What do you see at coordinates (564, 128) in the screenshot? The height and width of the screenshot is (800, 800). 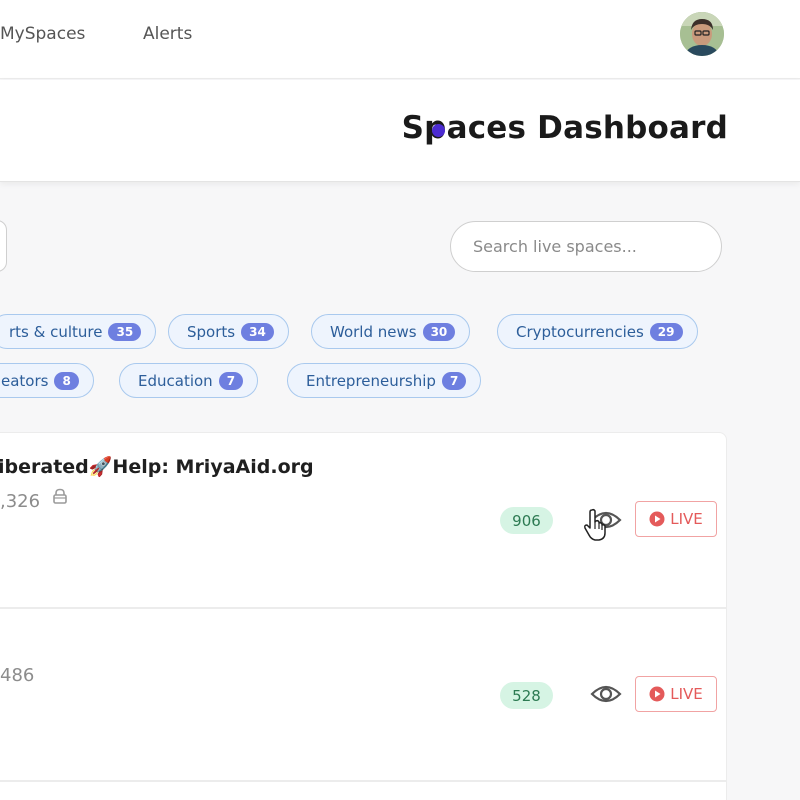 I see `page-title: Spaces Dashboard` at bounding box center [564, 128].